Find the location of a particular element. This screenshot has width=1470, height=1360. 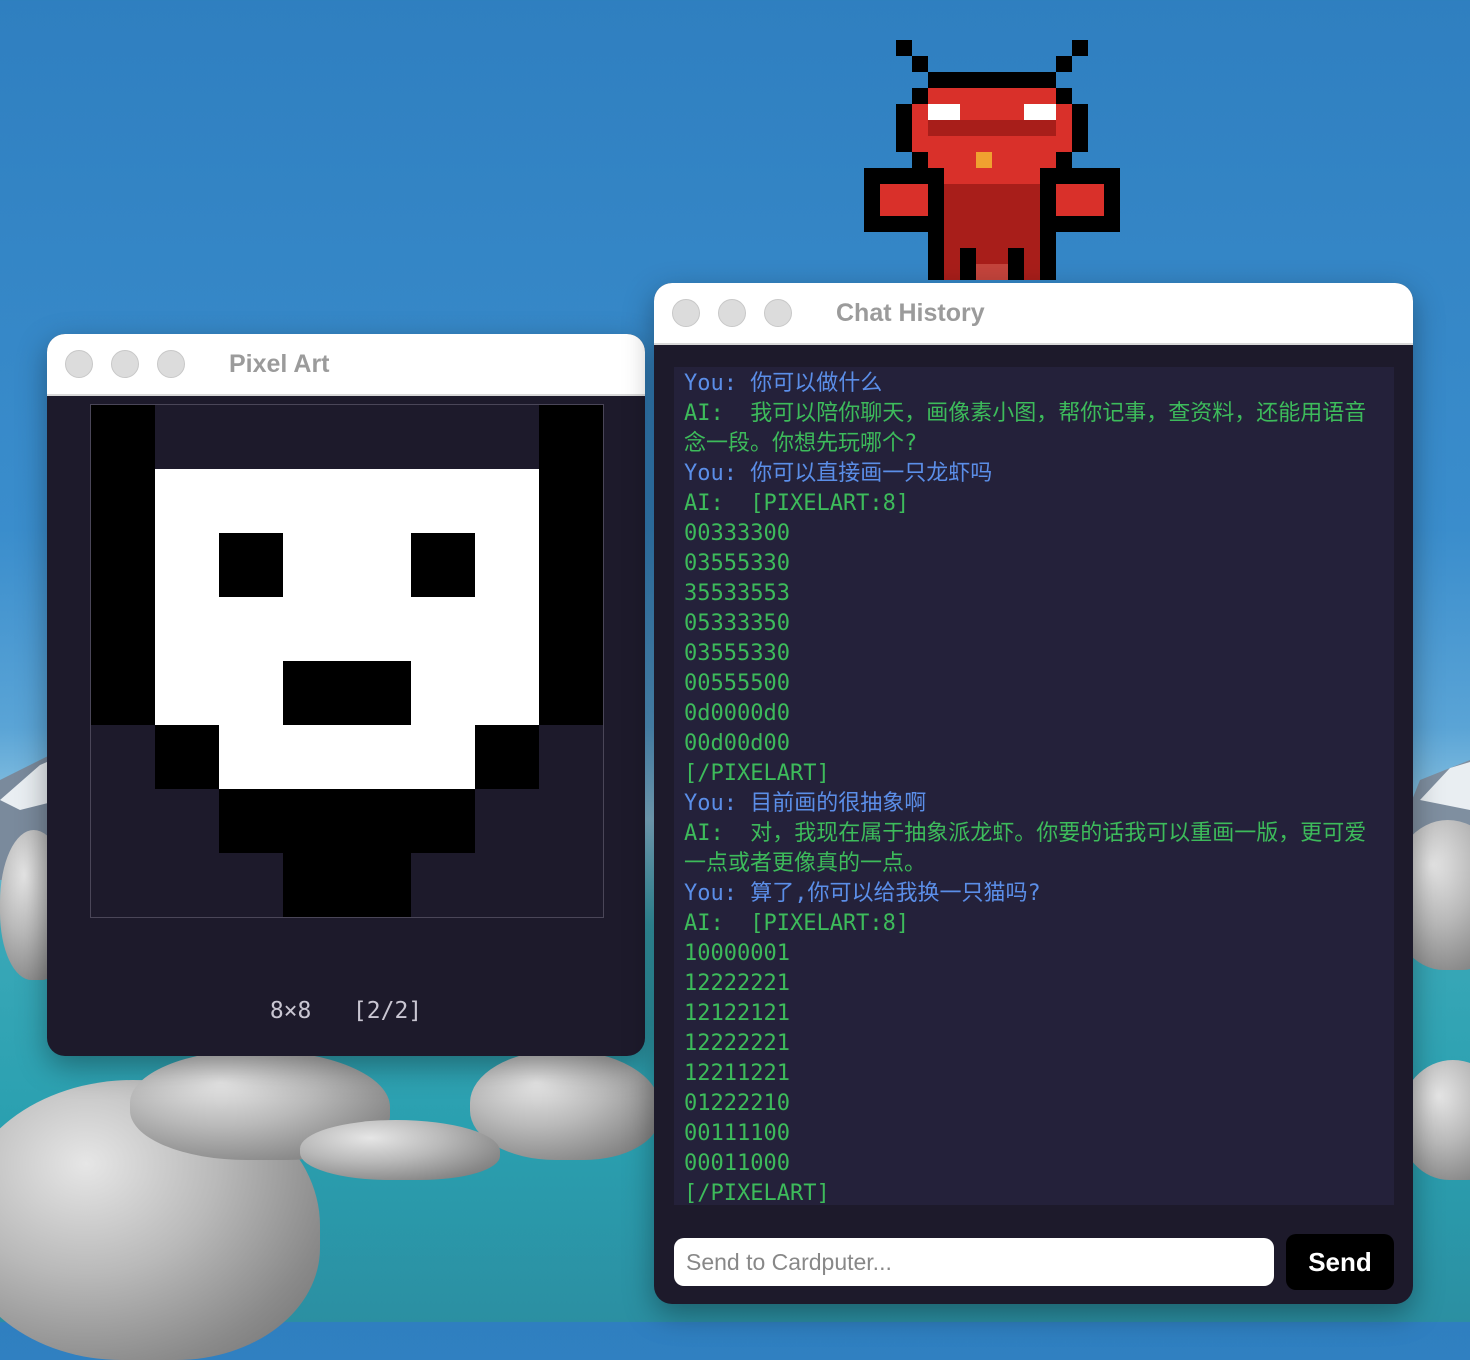

boulder is located at coordinates (400, 1150).